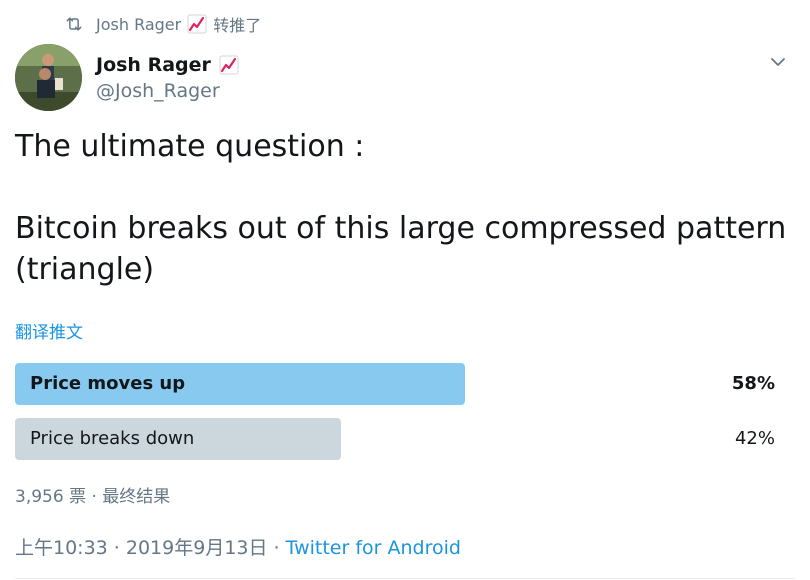  Describe the element at coordinates (402, 384) in the screenshot. I see `poll-option: Price moves up 58%` at that location.